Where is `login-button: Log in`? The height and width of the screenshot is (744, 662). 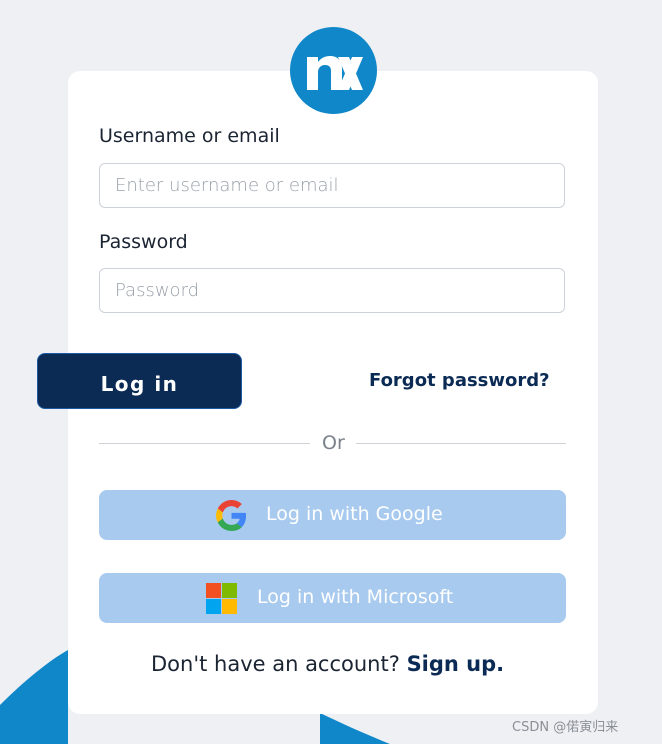 login-button: Log in is located at coordinates (139, 381).